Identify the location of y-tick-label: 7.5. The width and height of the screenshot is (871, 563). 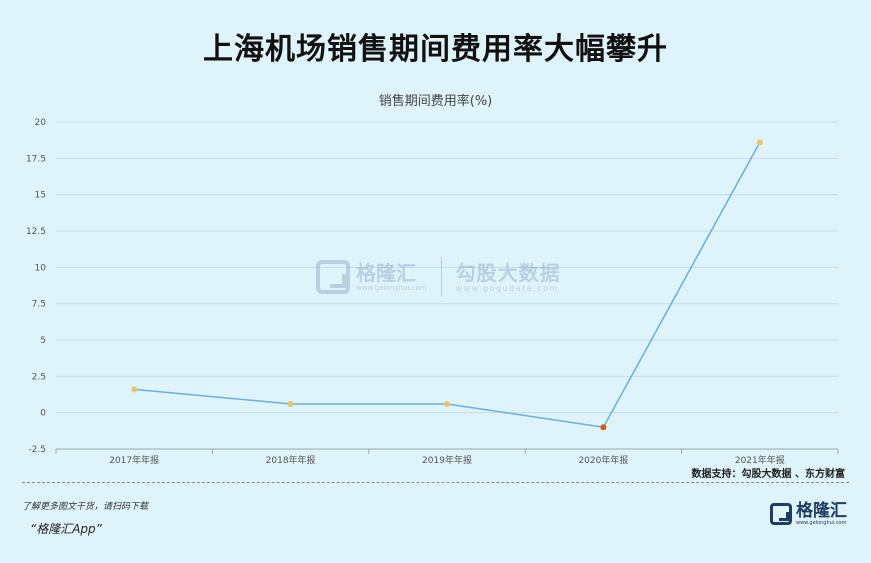
(39, 305).